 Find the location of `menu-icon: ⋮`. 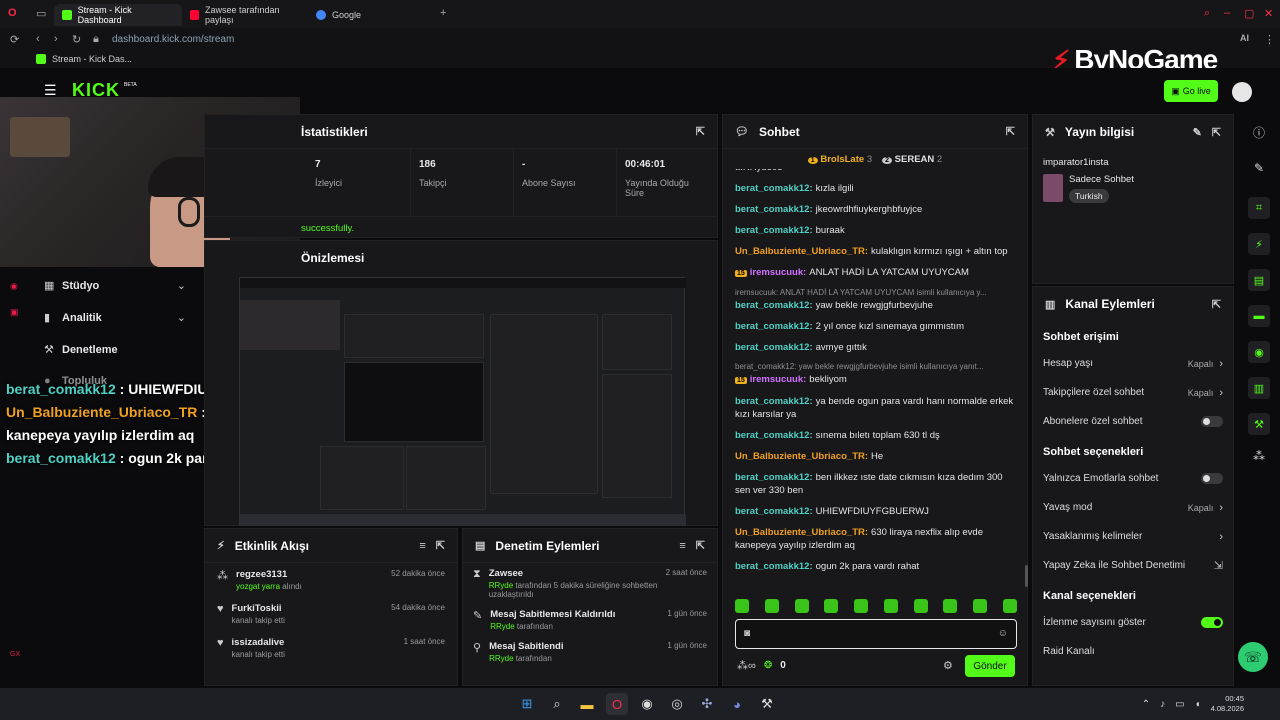

menu-icon: ⋮ is located at coordinates (1269, 39).